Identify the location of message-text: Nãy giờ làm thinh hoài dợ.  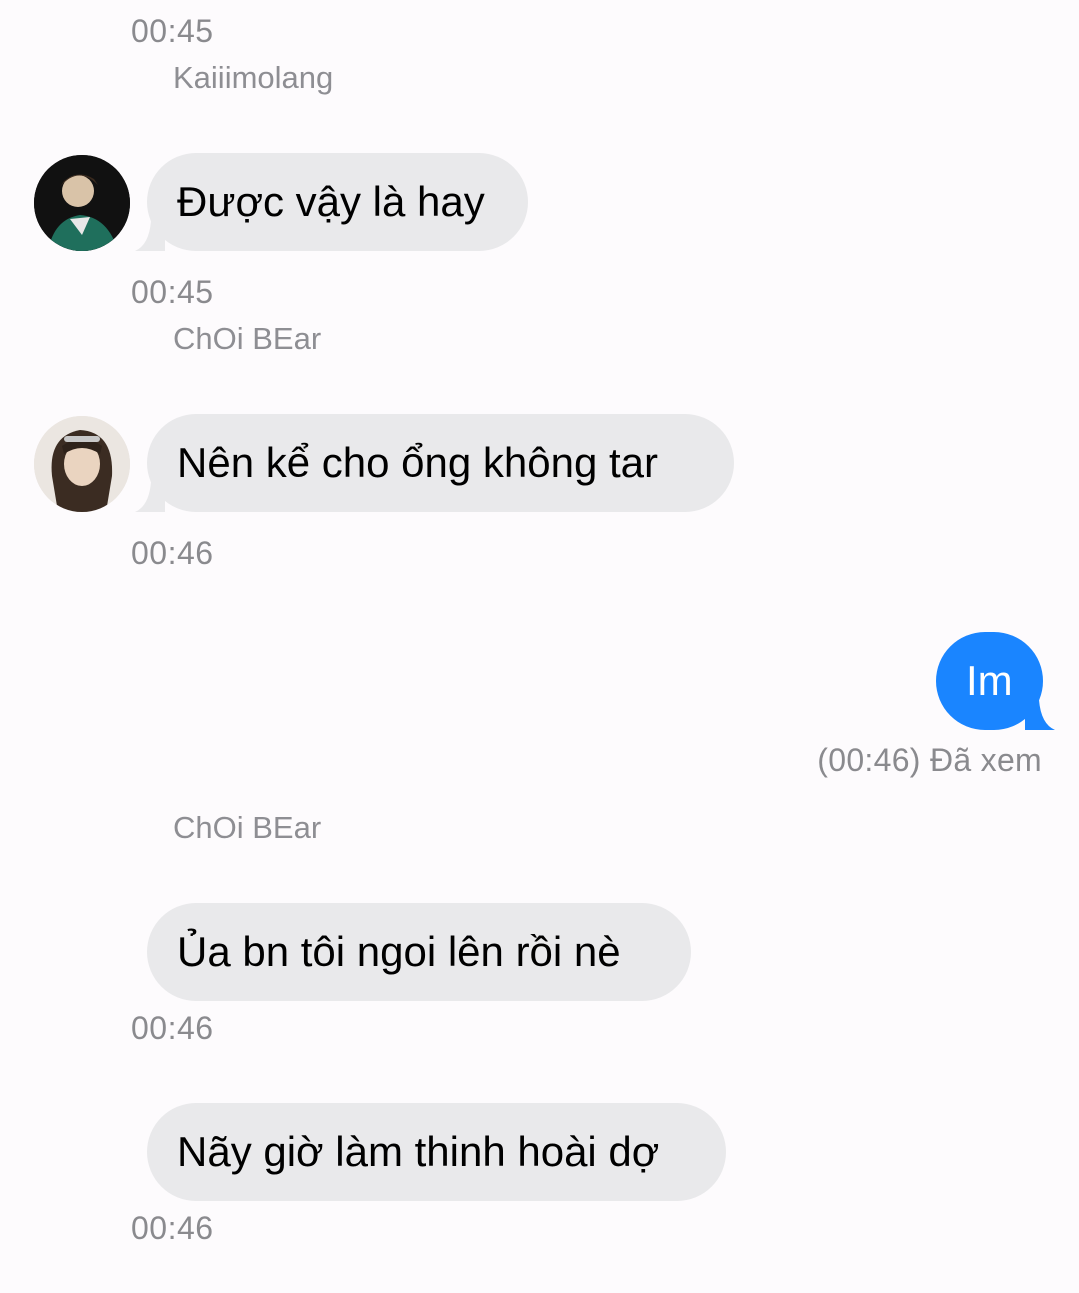
(418, 1151).